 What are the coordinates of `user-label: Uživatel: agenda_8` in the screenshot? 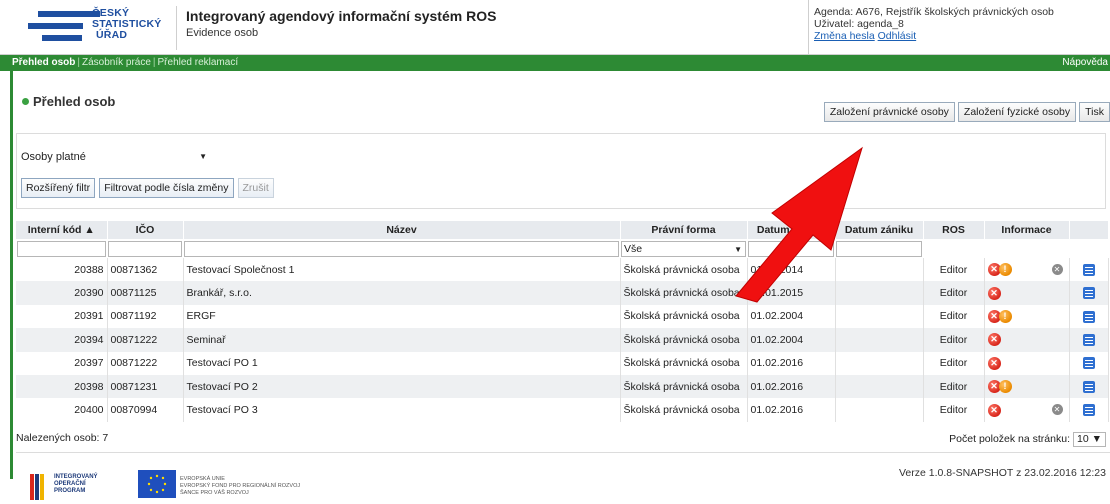 It's located at (859, 24).